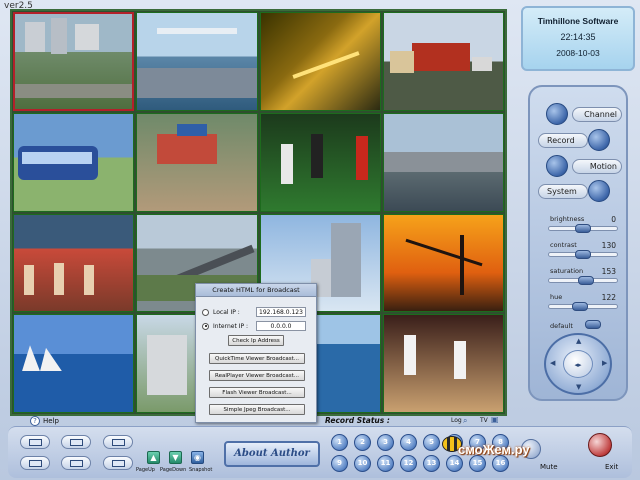 This screenshot has width=640, height=480. I want to click on magnifier-icon: ⌕, so click(465, 421).